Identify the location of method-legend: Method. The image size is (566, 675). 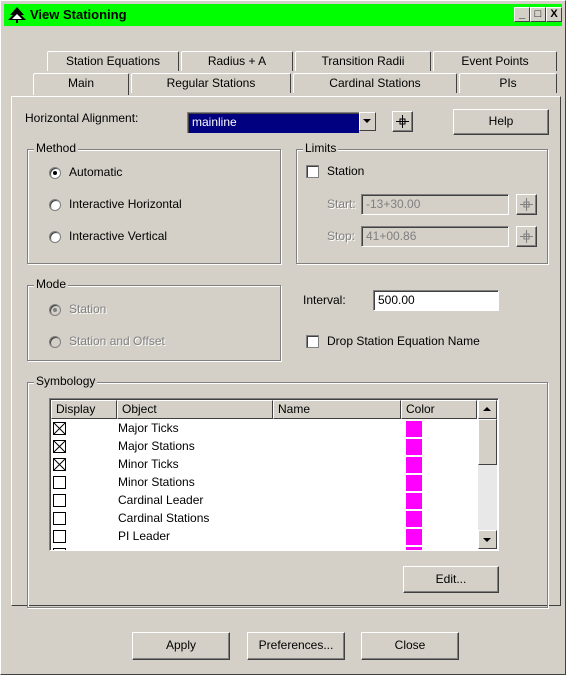
(56, 148).